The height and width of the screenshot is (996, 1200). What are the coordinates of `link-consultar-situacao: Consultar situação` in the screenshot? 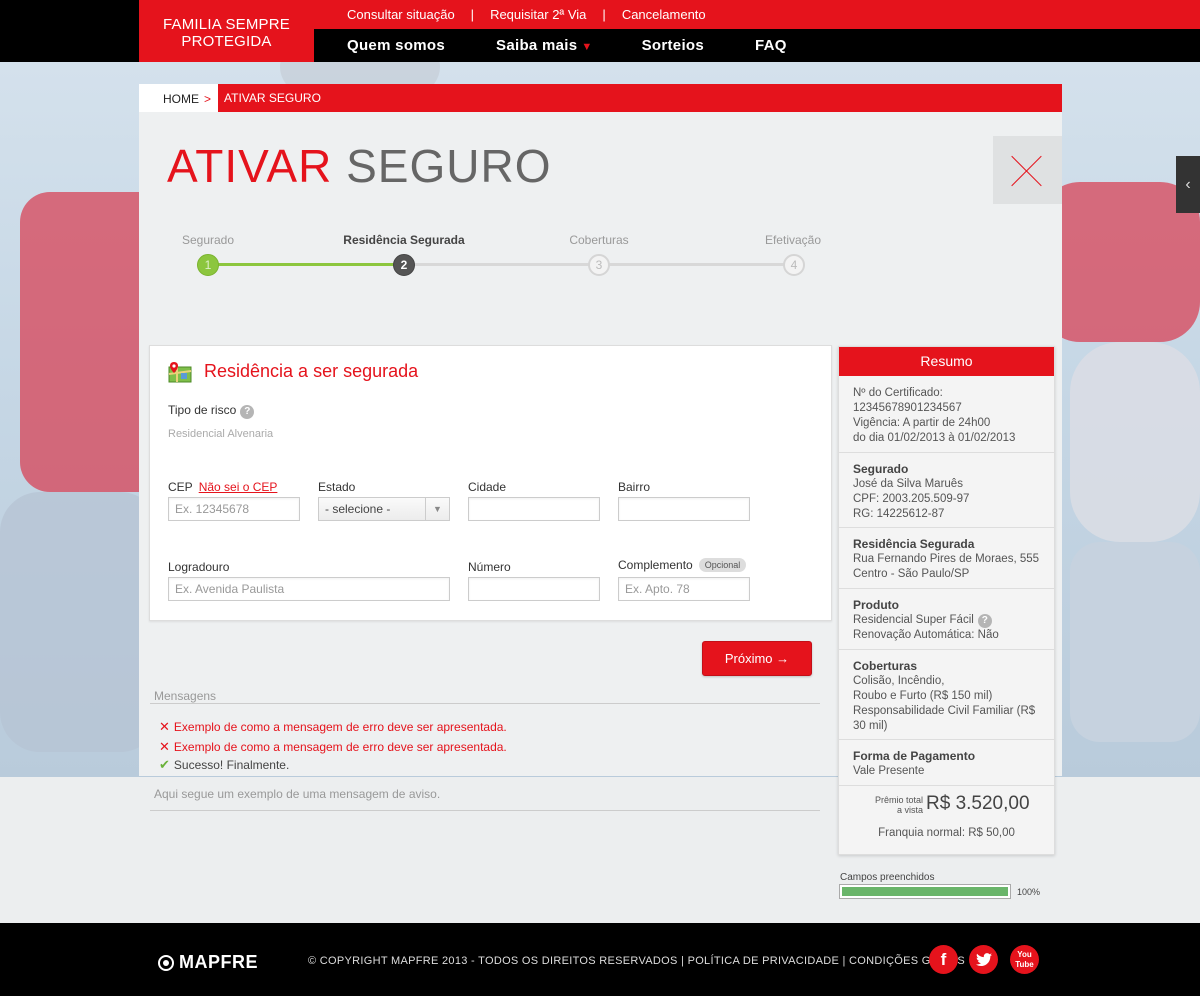 It's located at (401, 14).